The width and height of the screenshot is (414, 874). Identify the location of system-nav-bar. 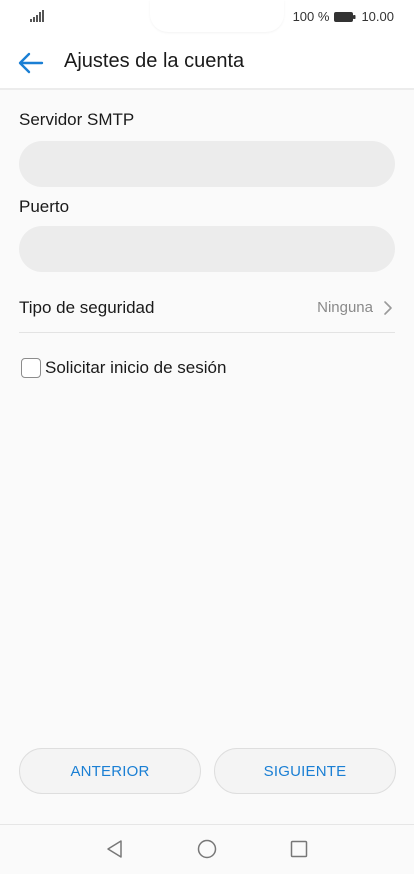
(207, 849).